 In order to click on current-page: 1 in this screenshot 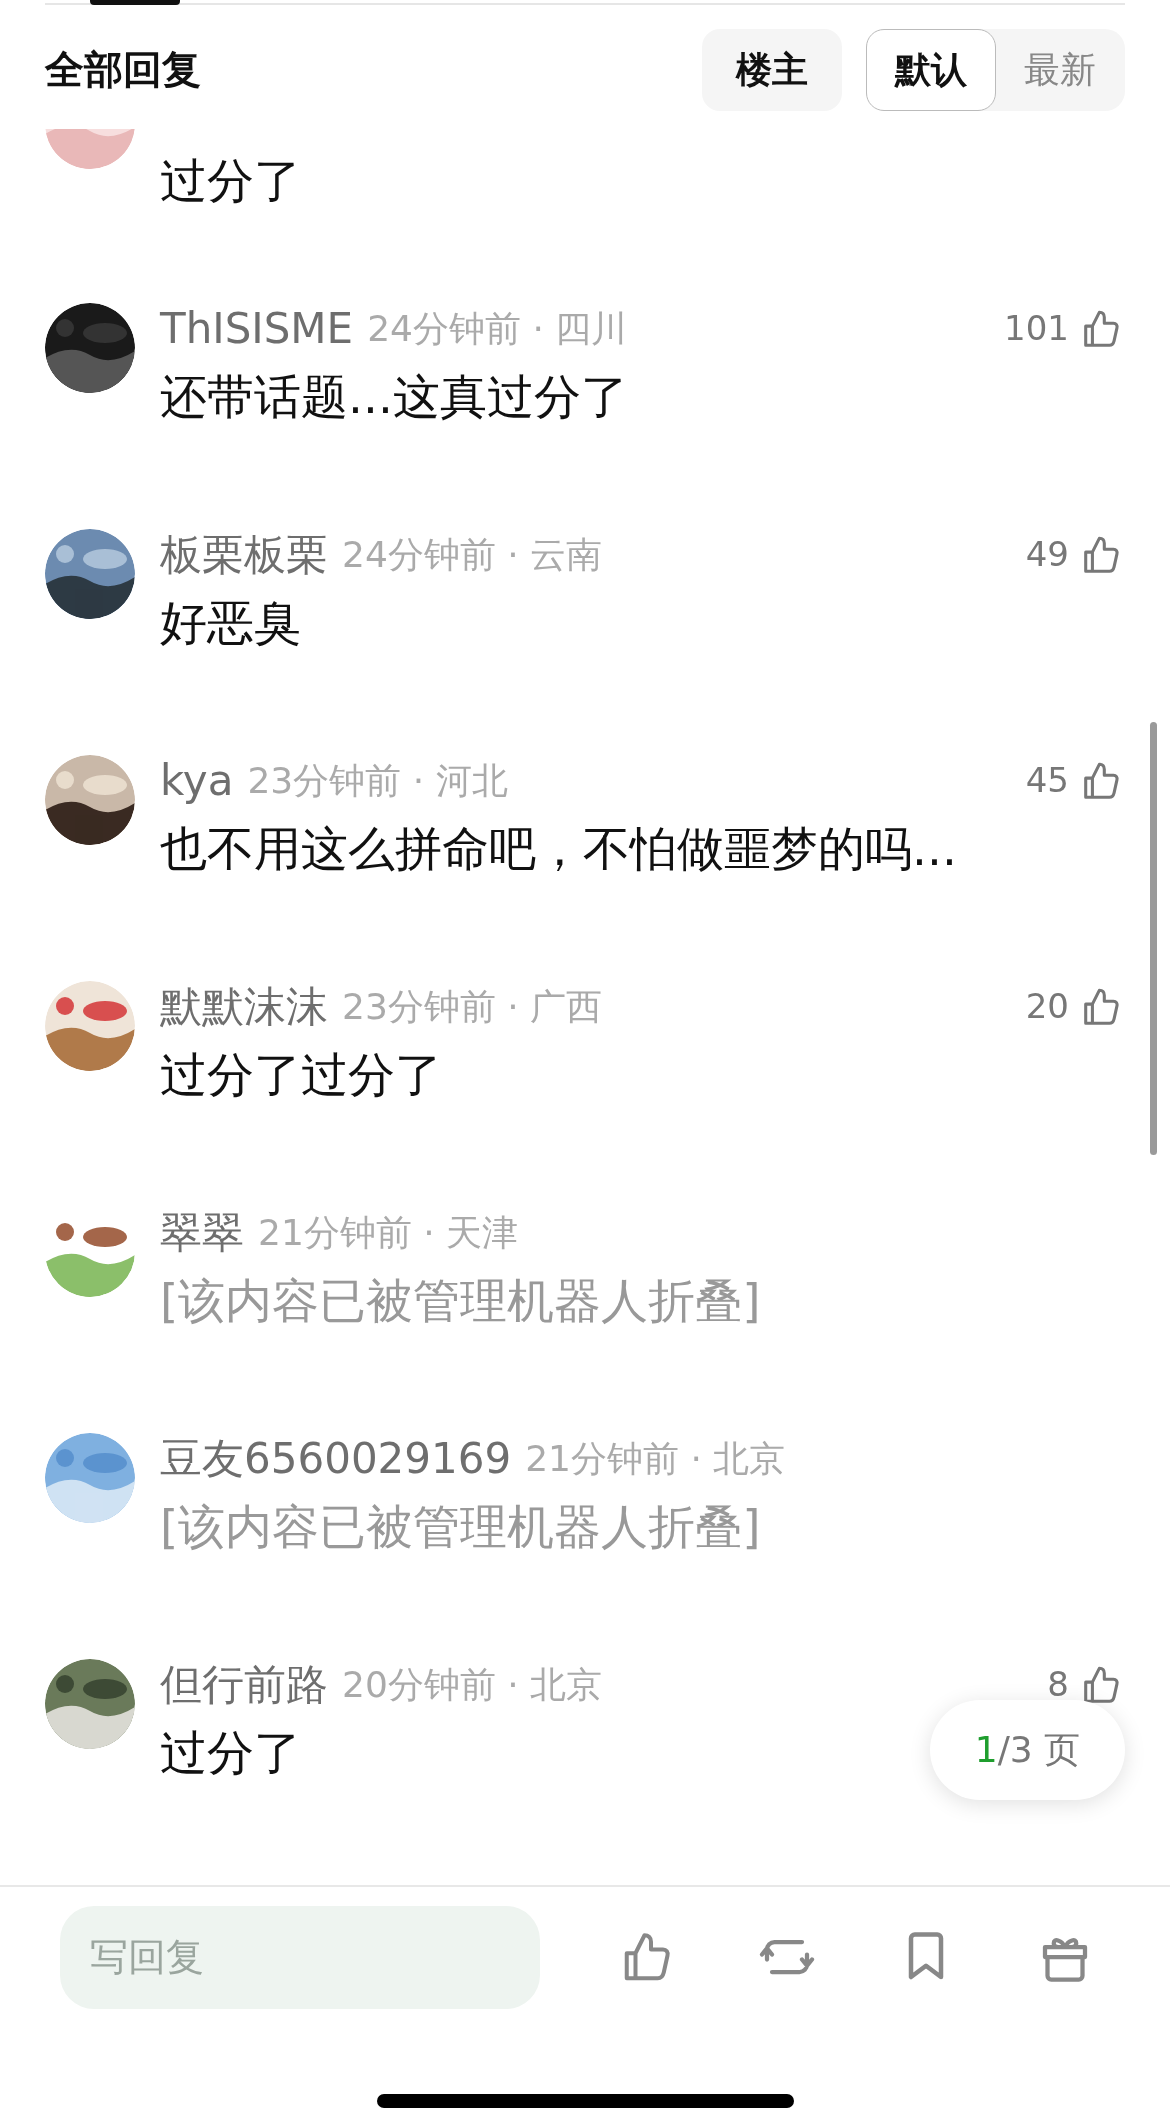, I will do `click(986, 1750)`.